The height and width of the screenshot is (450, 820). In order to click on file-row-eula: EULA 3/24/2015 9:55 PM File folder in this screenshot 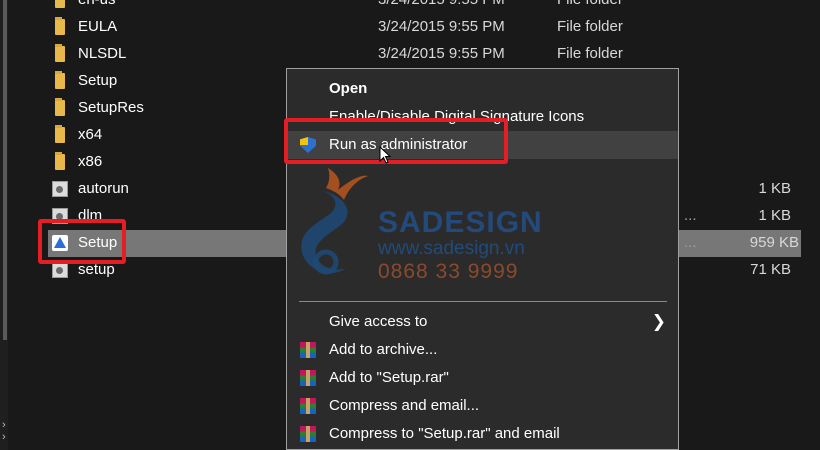, I will do `click(414, 27)`.